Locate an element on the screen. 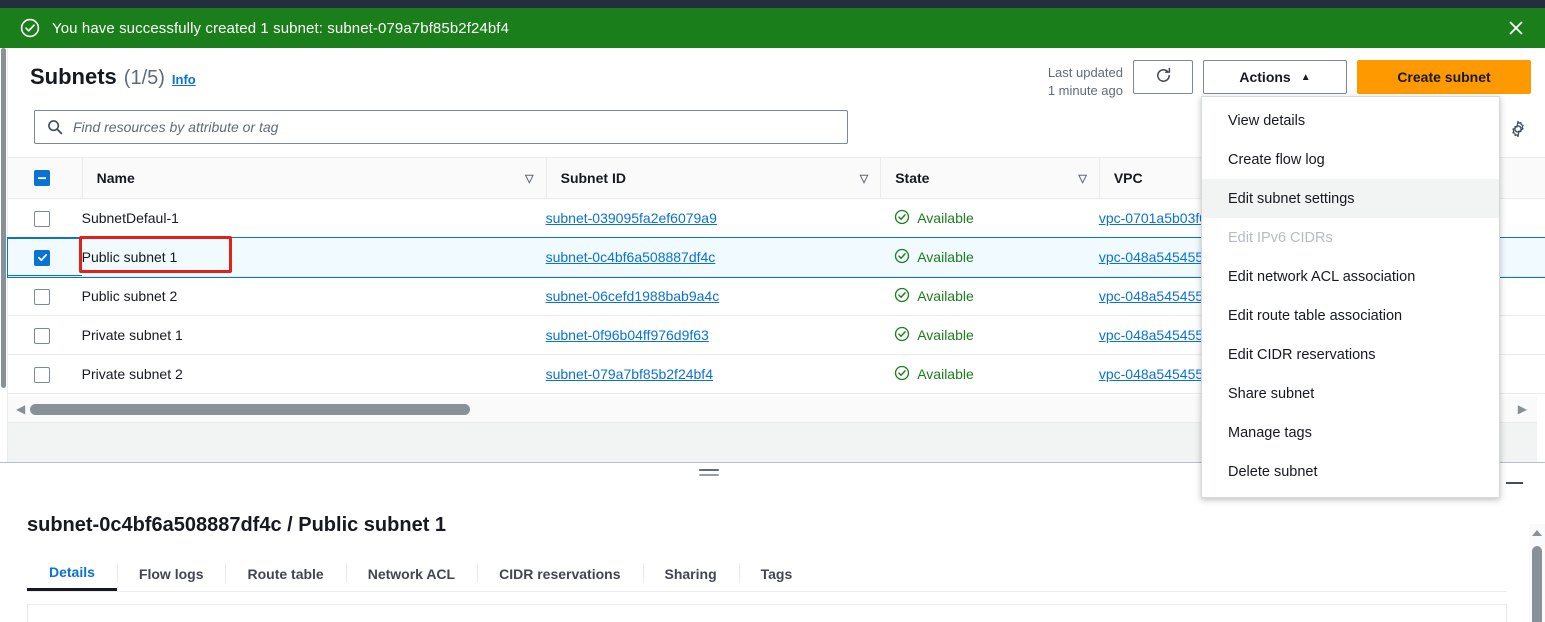  row-select-cell is located at coordinates (45, 374).